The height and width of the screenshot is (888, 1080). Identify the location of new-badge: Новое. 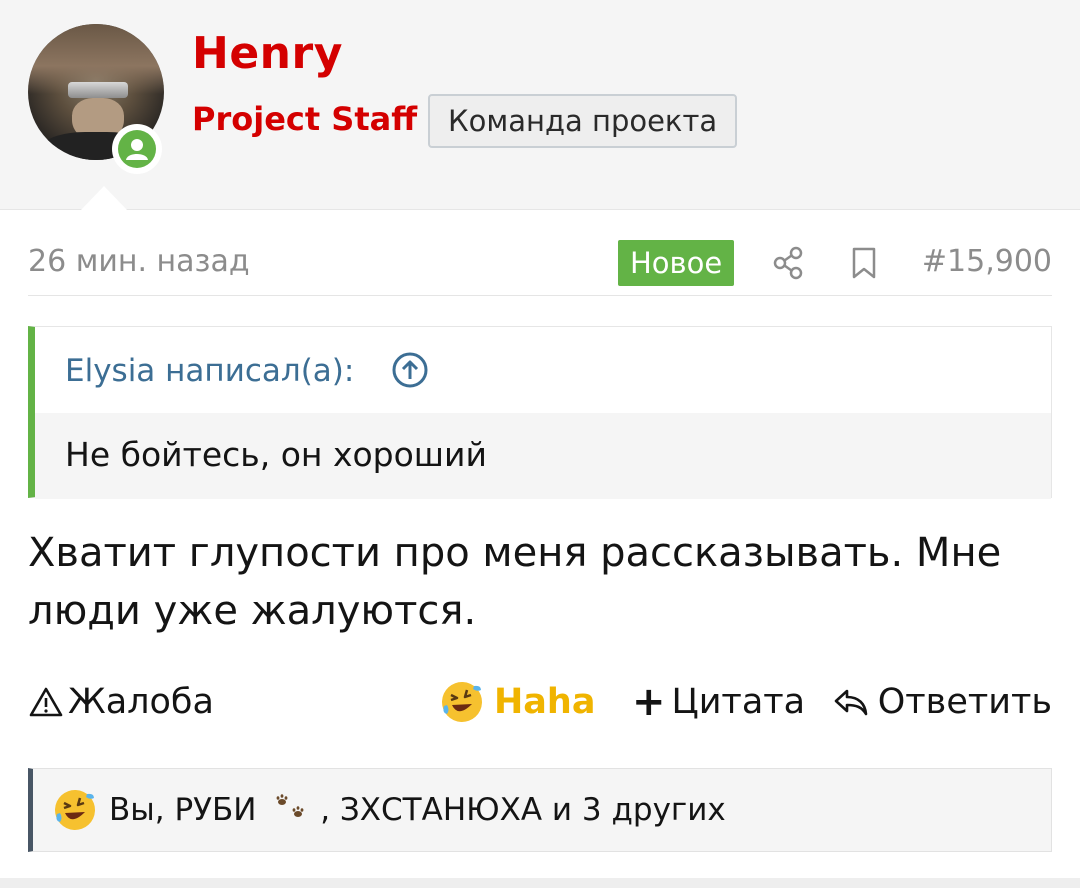
(676, 263).